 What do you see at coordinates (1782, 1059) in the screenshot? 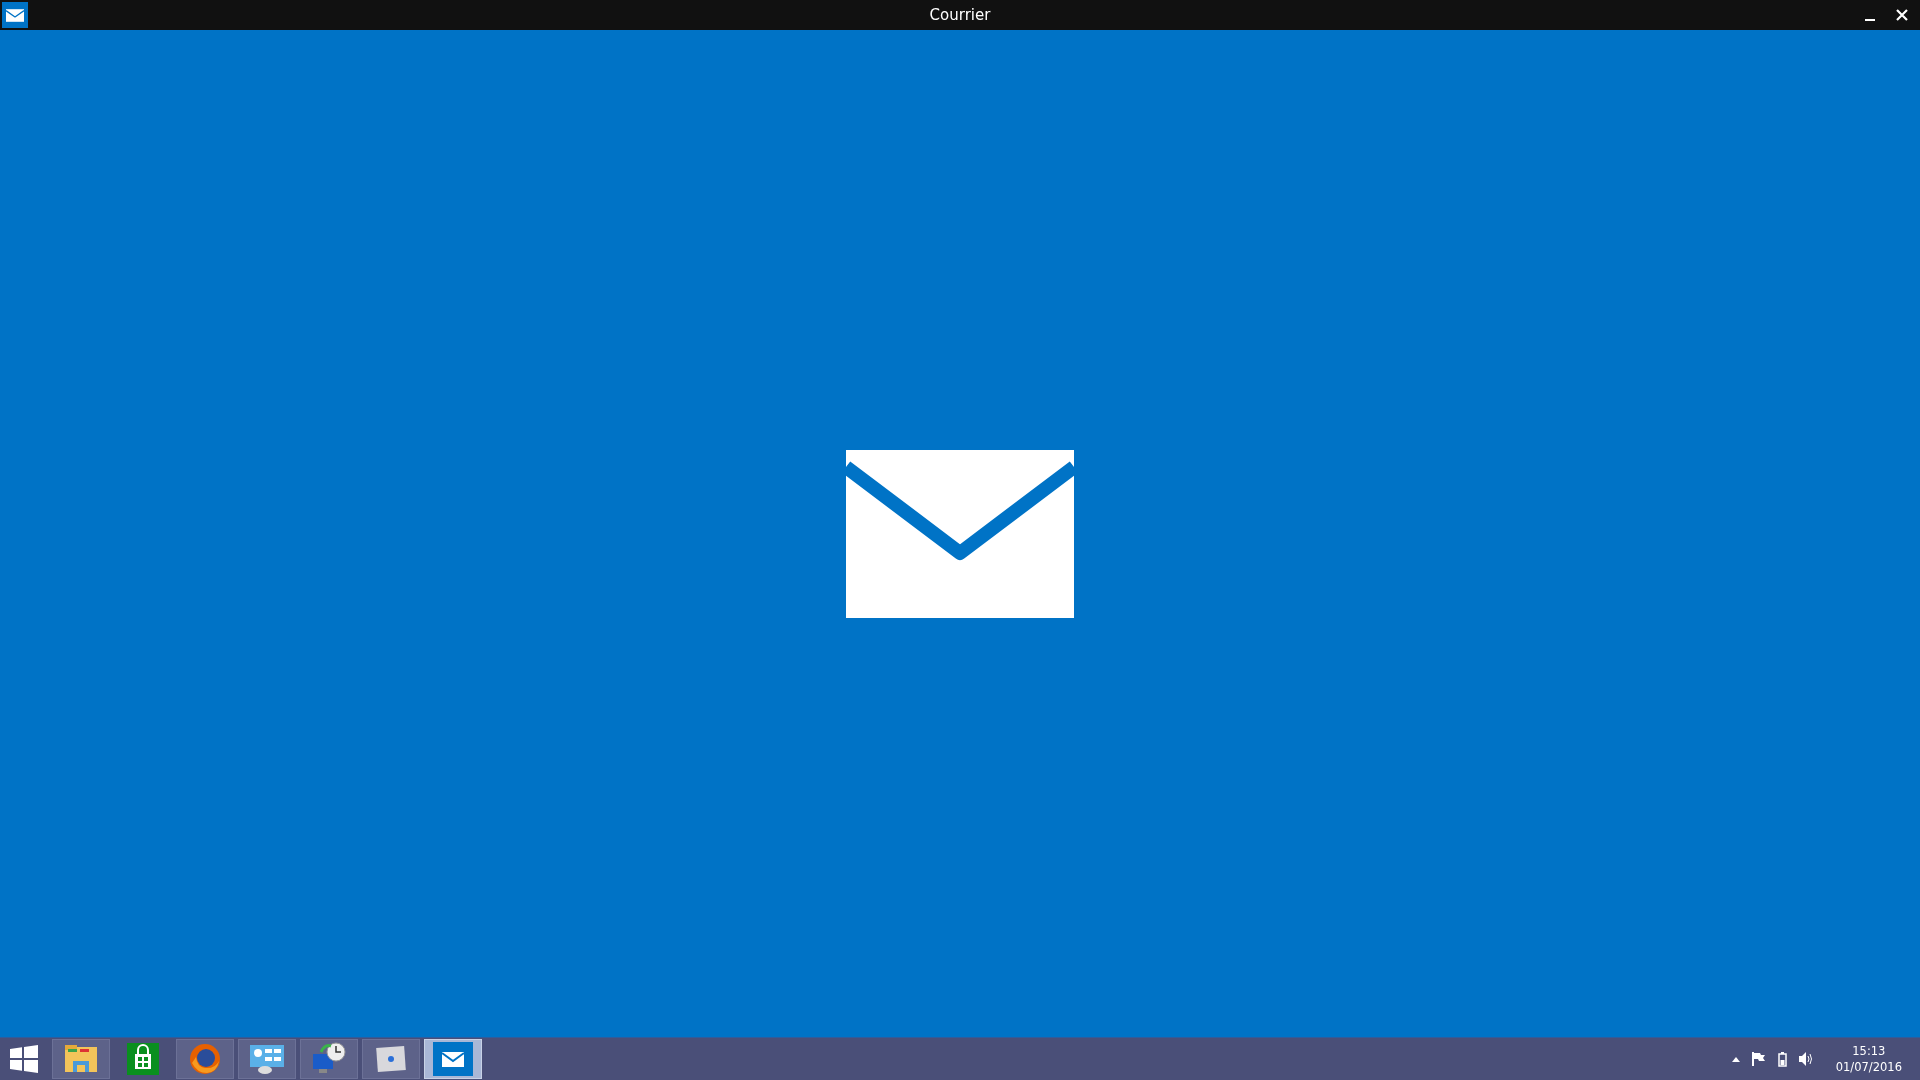
I see `battery-icon` at bounding box center [1782, 1059].